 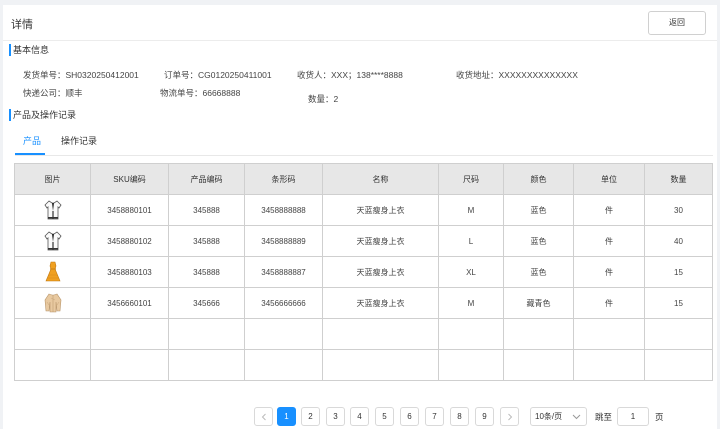 What do you see at coordinates (471, 241) in the screenshot?
I see `cell-size: L` at bounding box center [471, 241].